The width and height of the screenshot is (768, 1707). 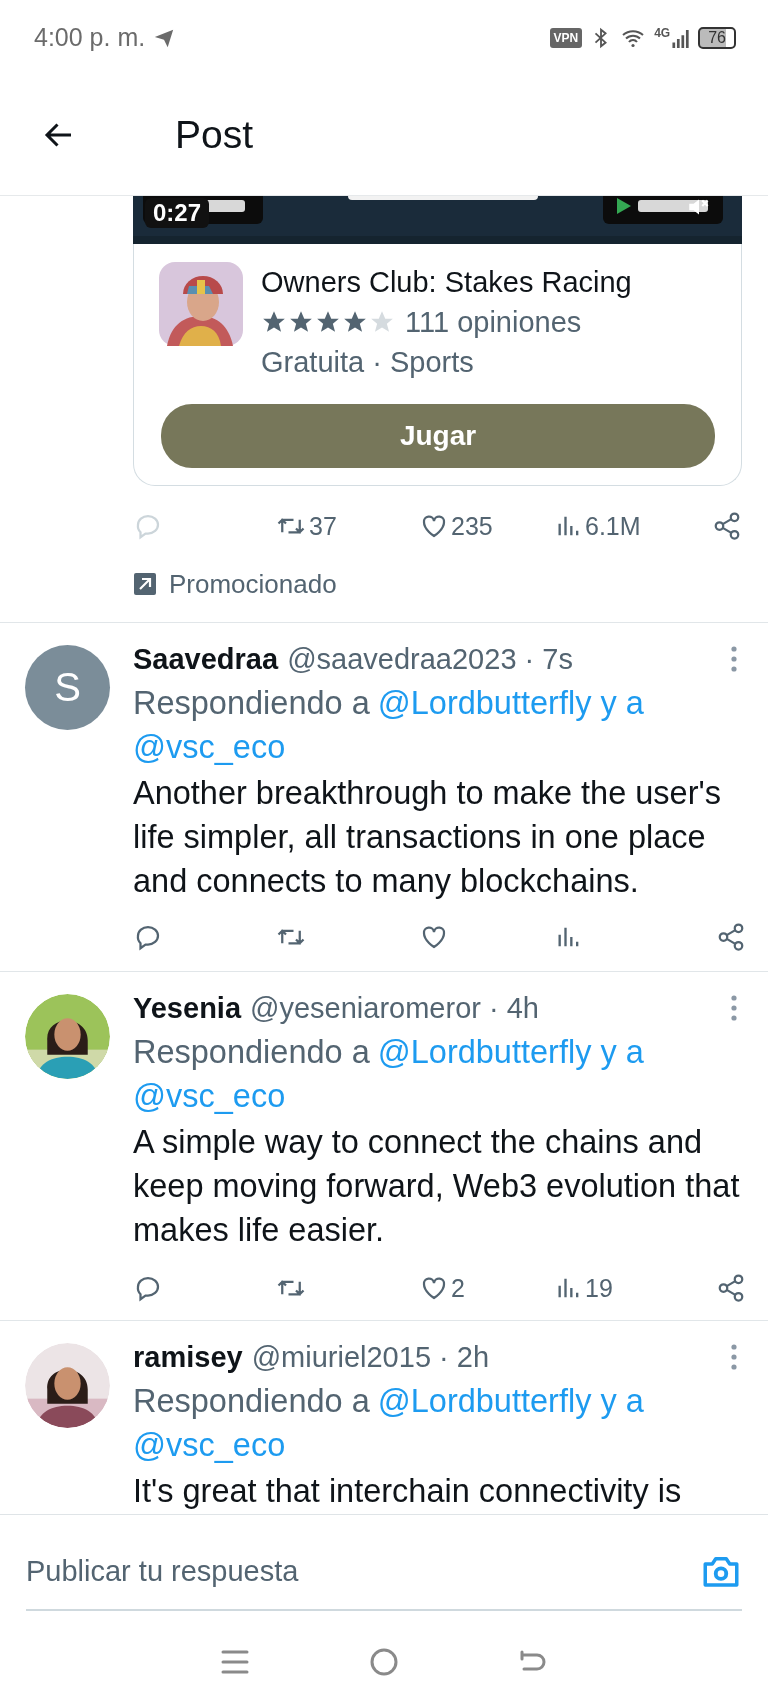 I want to click on reply-text: Another breakthrough to make the user's life simpler, all transactions in one place and connects to many blockchains., so click(x=427, y=837).